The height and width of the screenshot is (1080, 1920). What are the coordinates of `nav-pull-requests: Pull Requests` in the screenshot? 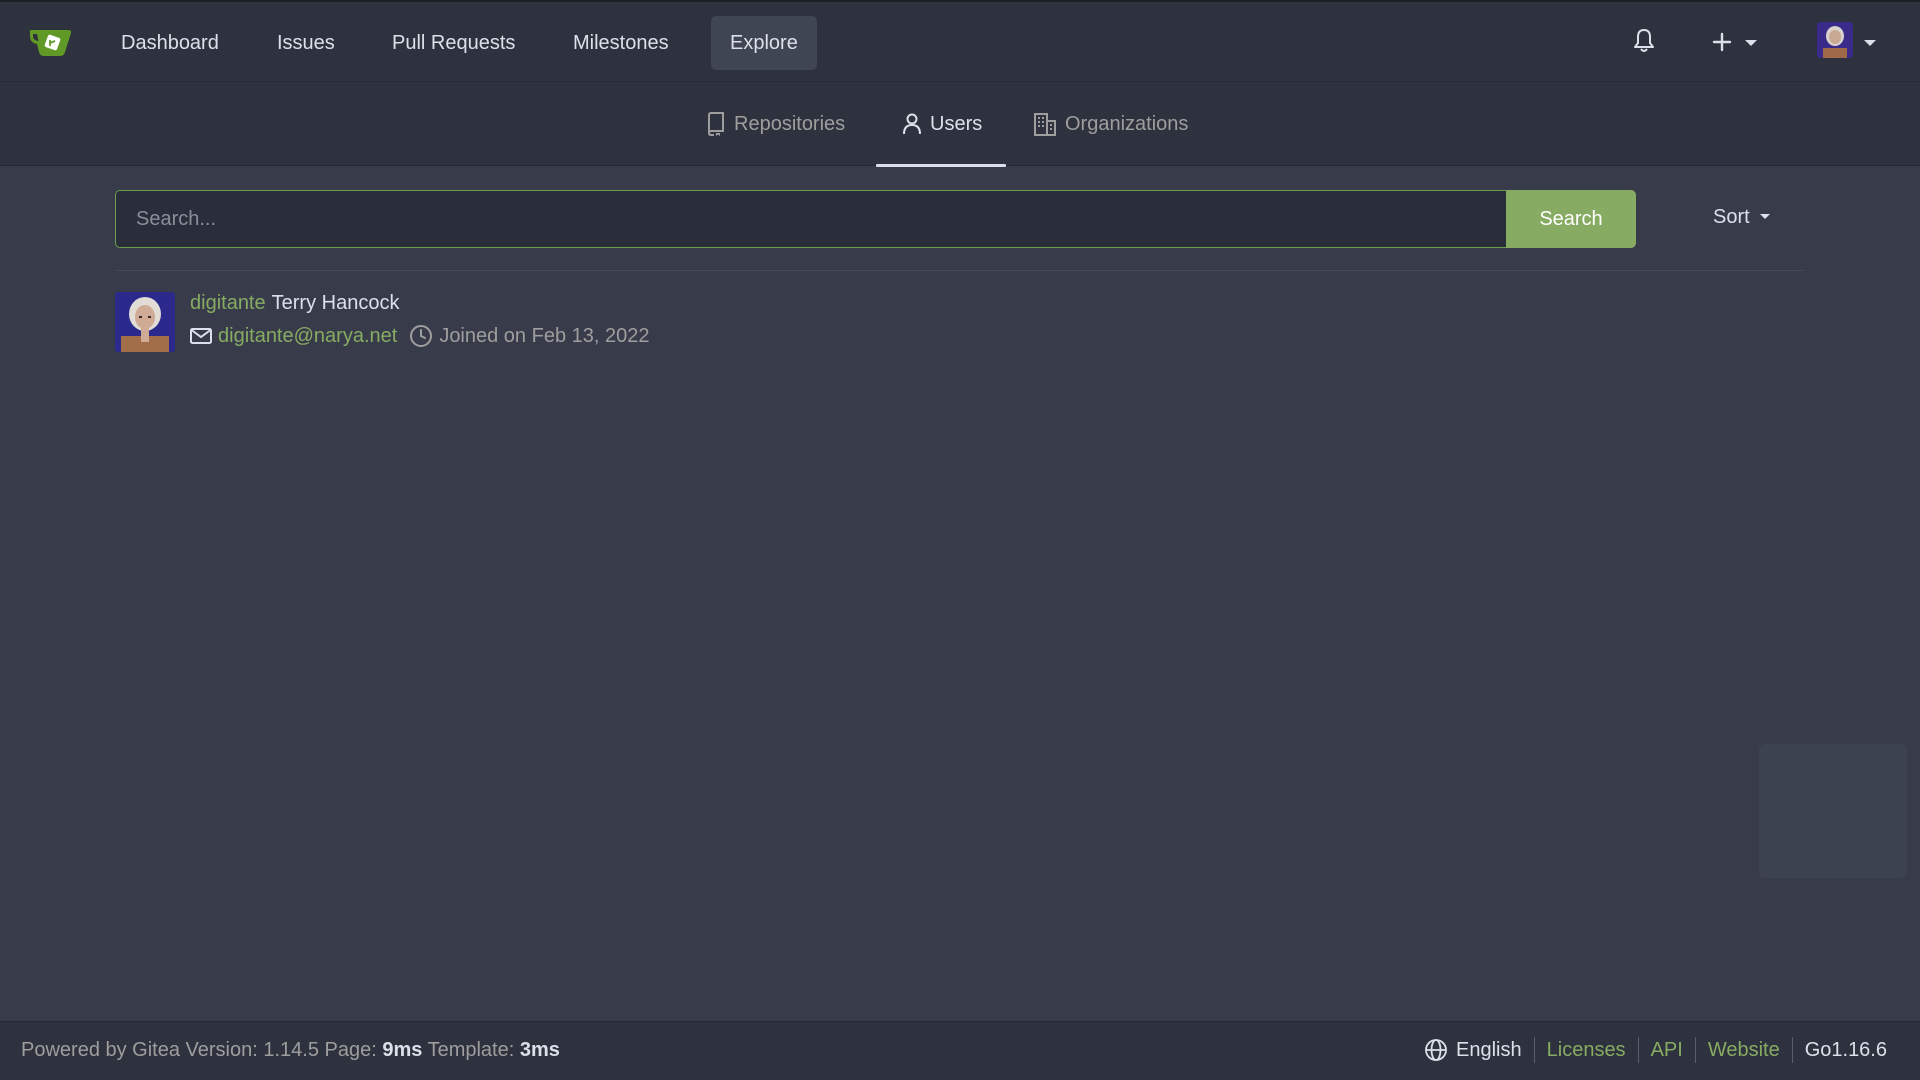 It's located at (453, 43).